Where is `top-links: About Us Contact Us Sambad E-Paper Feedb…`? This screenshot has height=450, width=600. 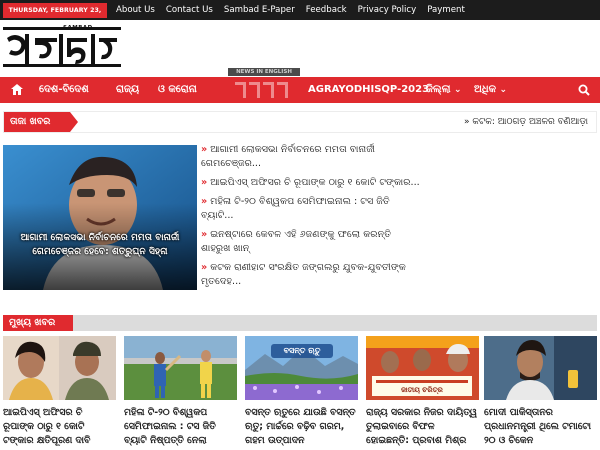 top-links: About Us Contact Us Sambad E-Paper Feedb… is located at coordinates (296, 10).